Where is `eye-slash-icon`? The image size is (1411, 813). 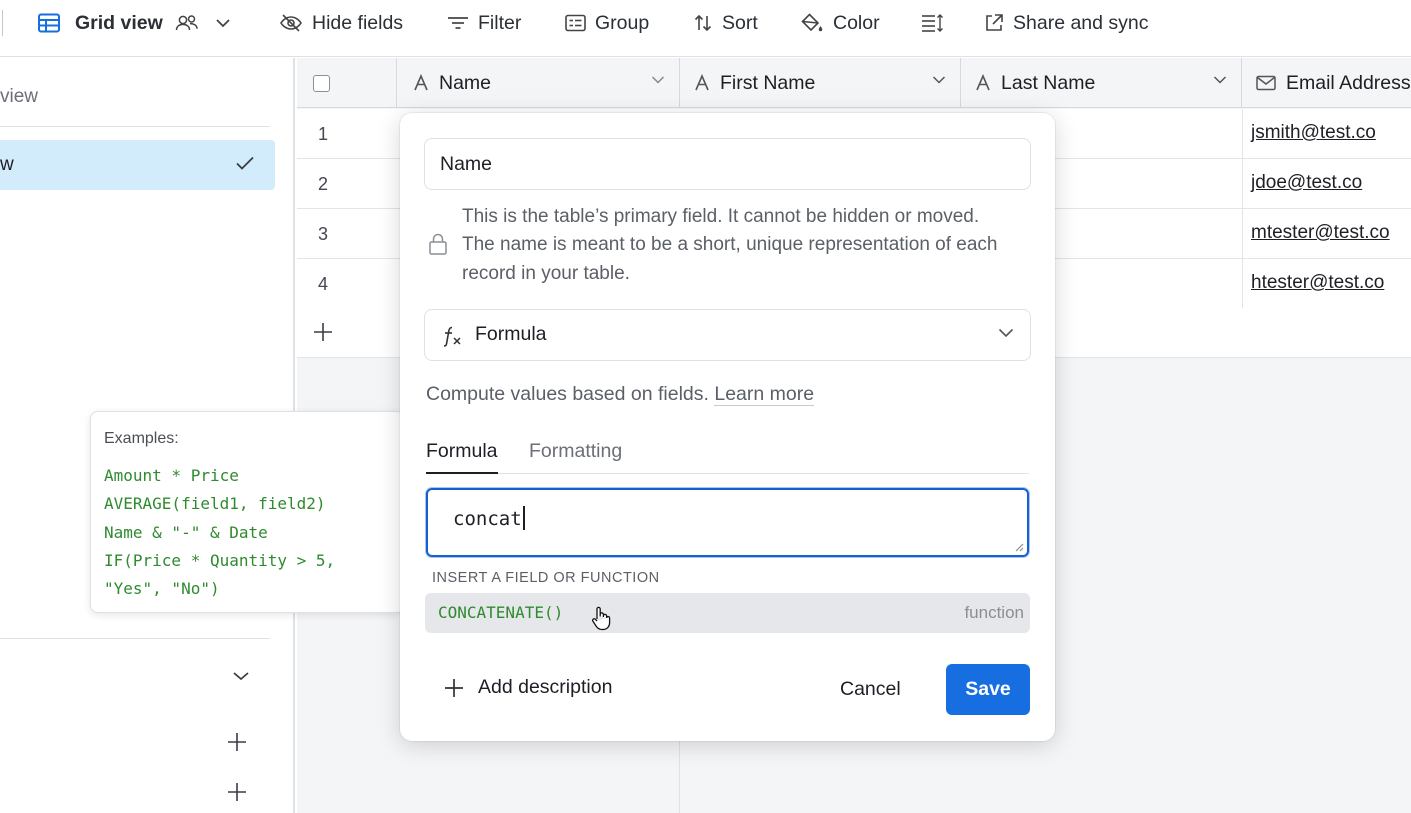 eye-slash-icon is located at coordinates (291, 23).